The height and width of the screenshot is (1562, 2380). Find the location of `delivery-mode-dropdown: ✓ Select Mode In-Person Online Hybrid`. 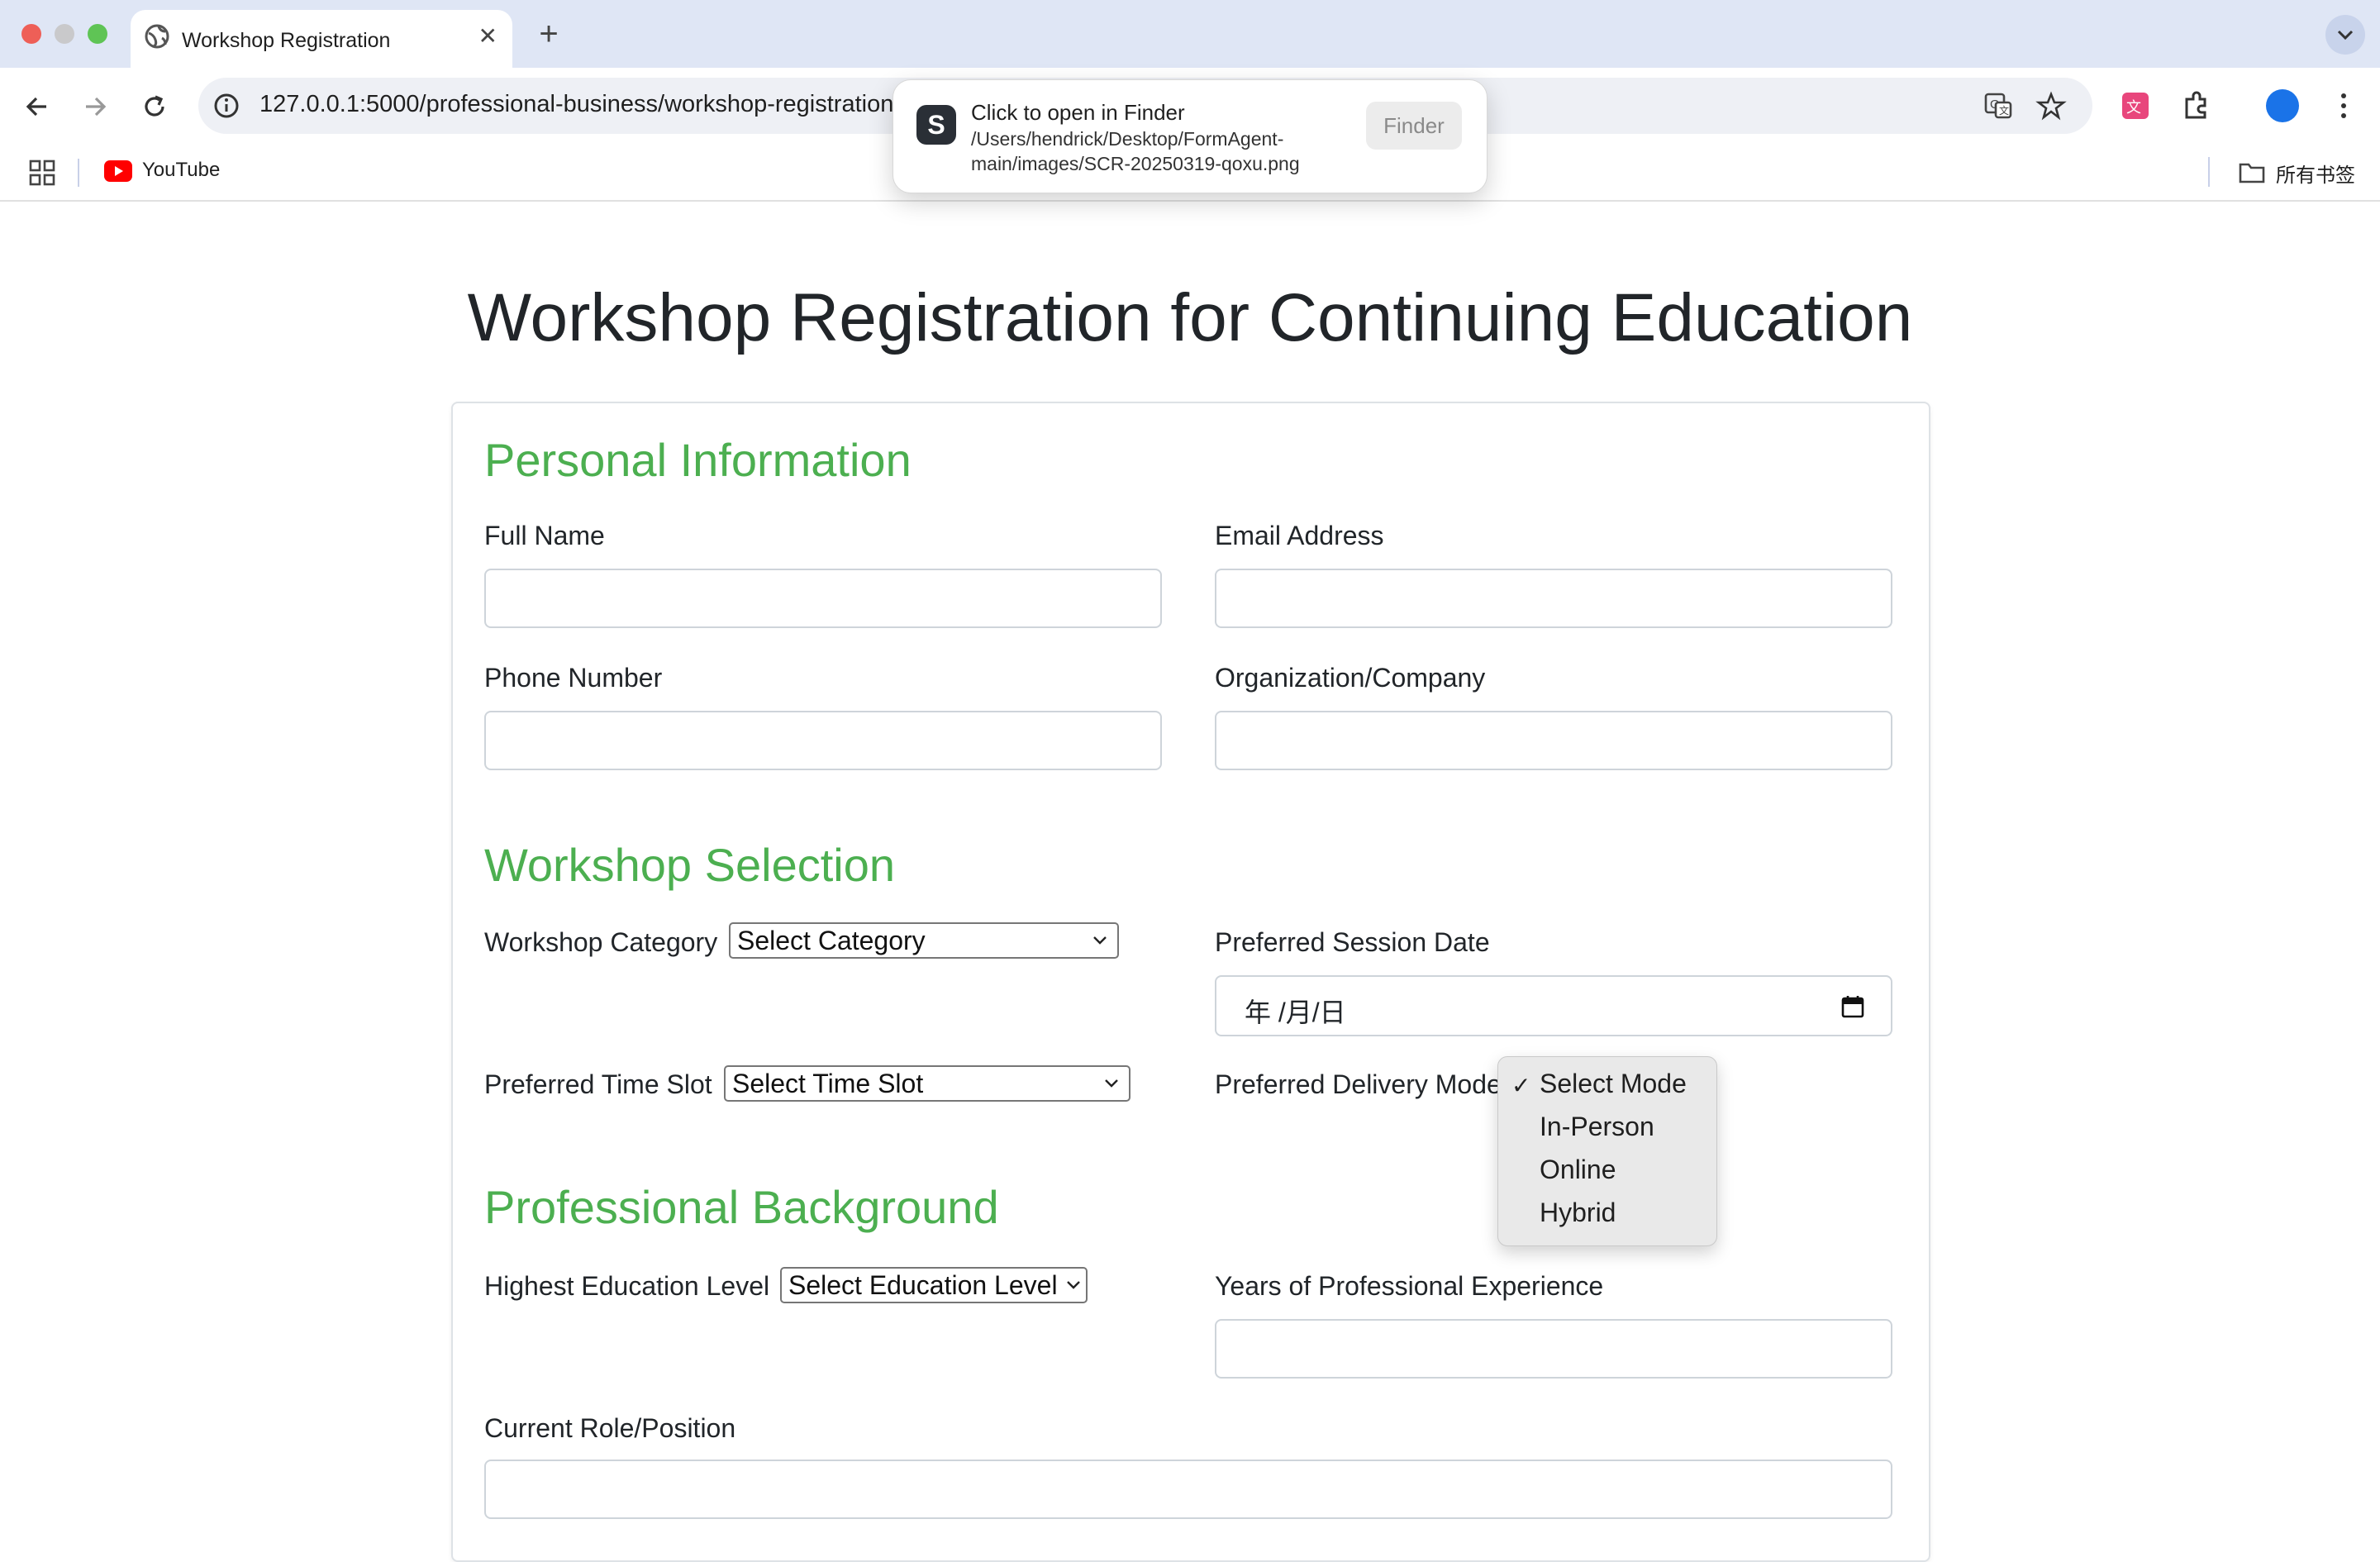

delivery-mode-dropdown: ✓ Select Mode In-Person Online Hybrid is located at coordinates (1607, 1151).